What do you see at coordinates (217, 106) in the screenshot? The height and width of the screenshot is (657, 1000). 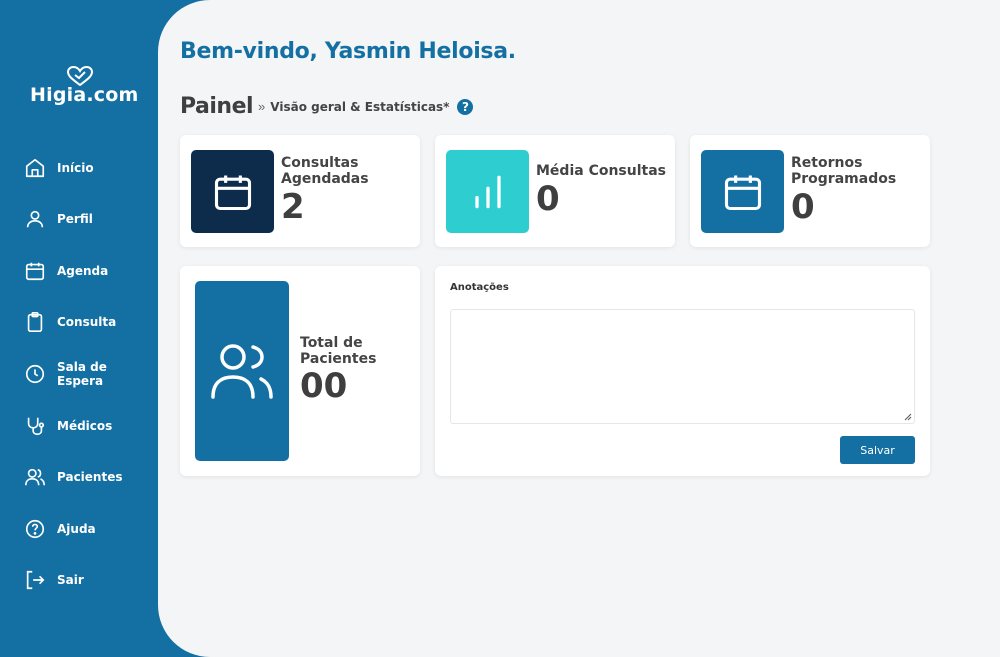 I see `page-title: Painel` at bounding box center [217, 106].